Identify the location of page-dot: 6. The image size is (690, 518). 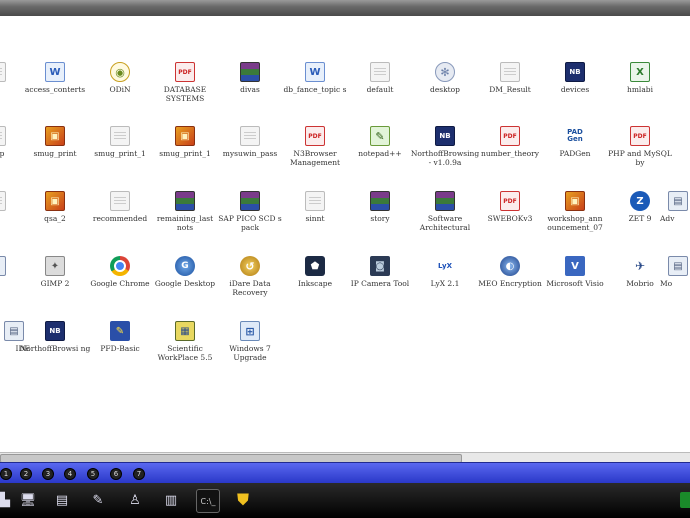
(116, 474).